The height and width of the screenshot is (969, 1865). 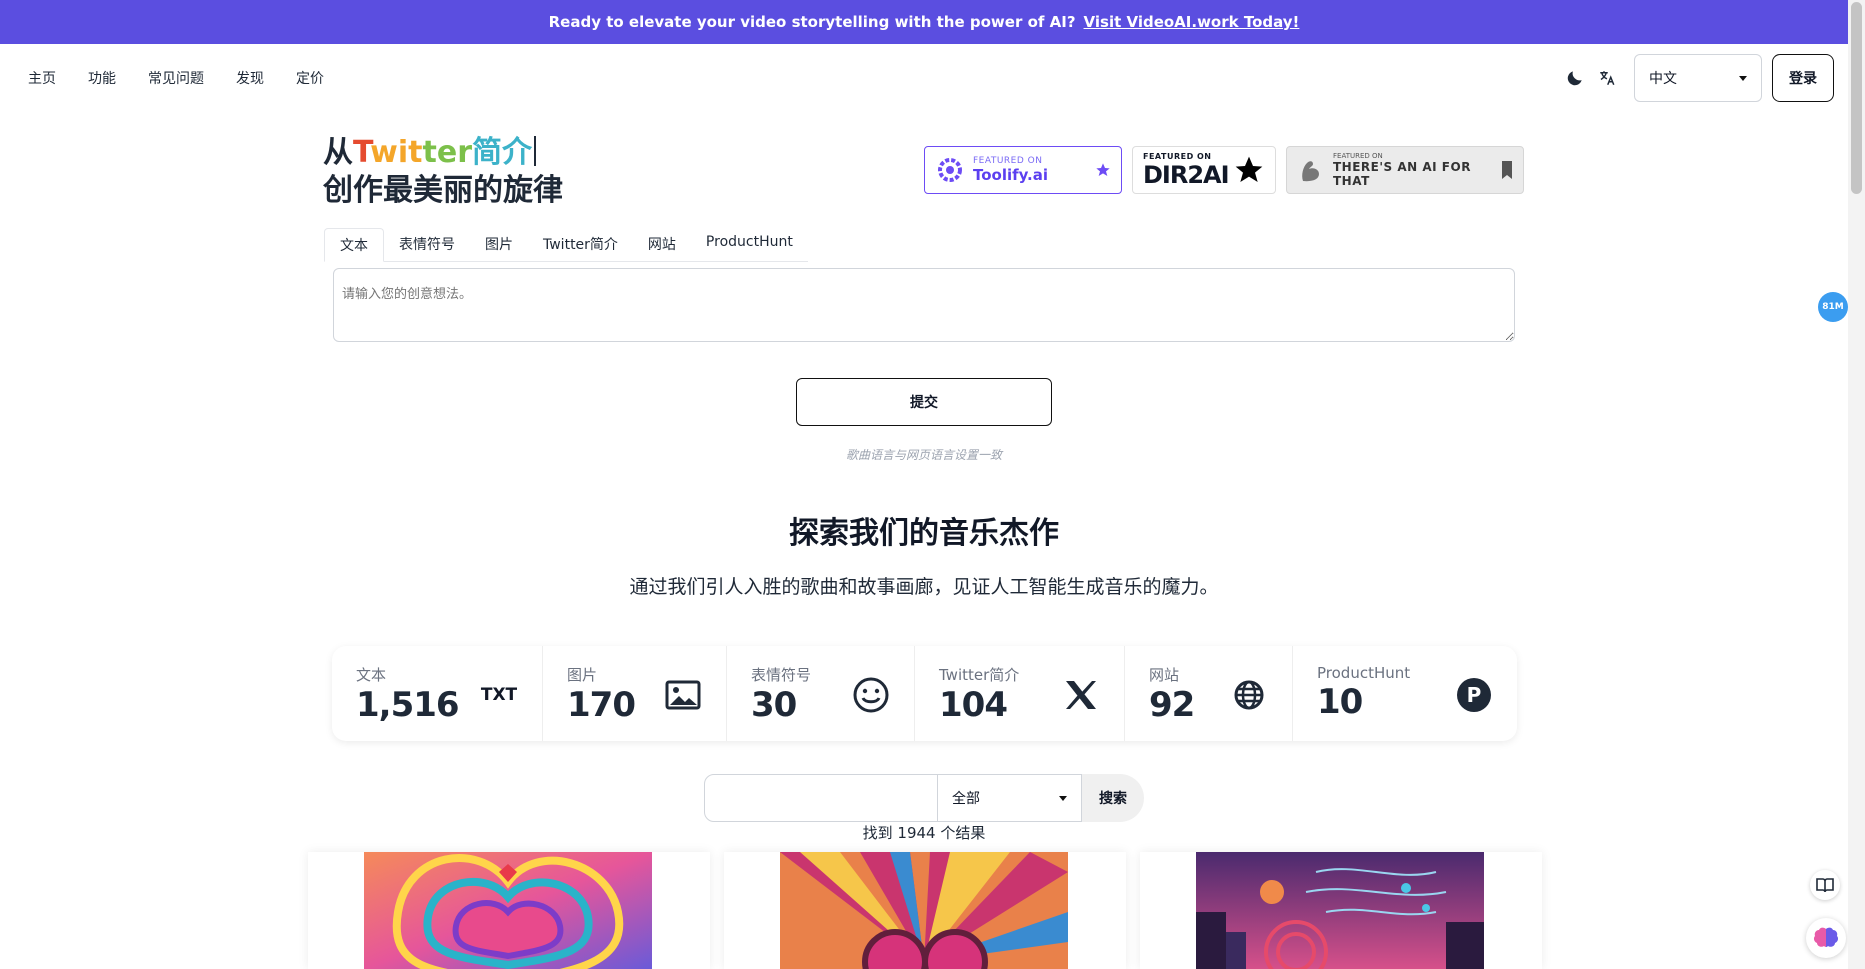 I want to click on input-type-tabs: 文本 表情符号 图片 Twitter简介 网站 ProductHunt, so click(x=566, y=245).